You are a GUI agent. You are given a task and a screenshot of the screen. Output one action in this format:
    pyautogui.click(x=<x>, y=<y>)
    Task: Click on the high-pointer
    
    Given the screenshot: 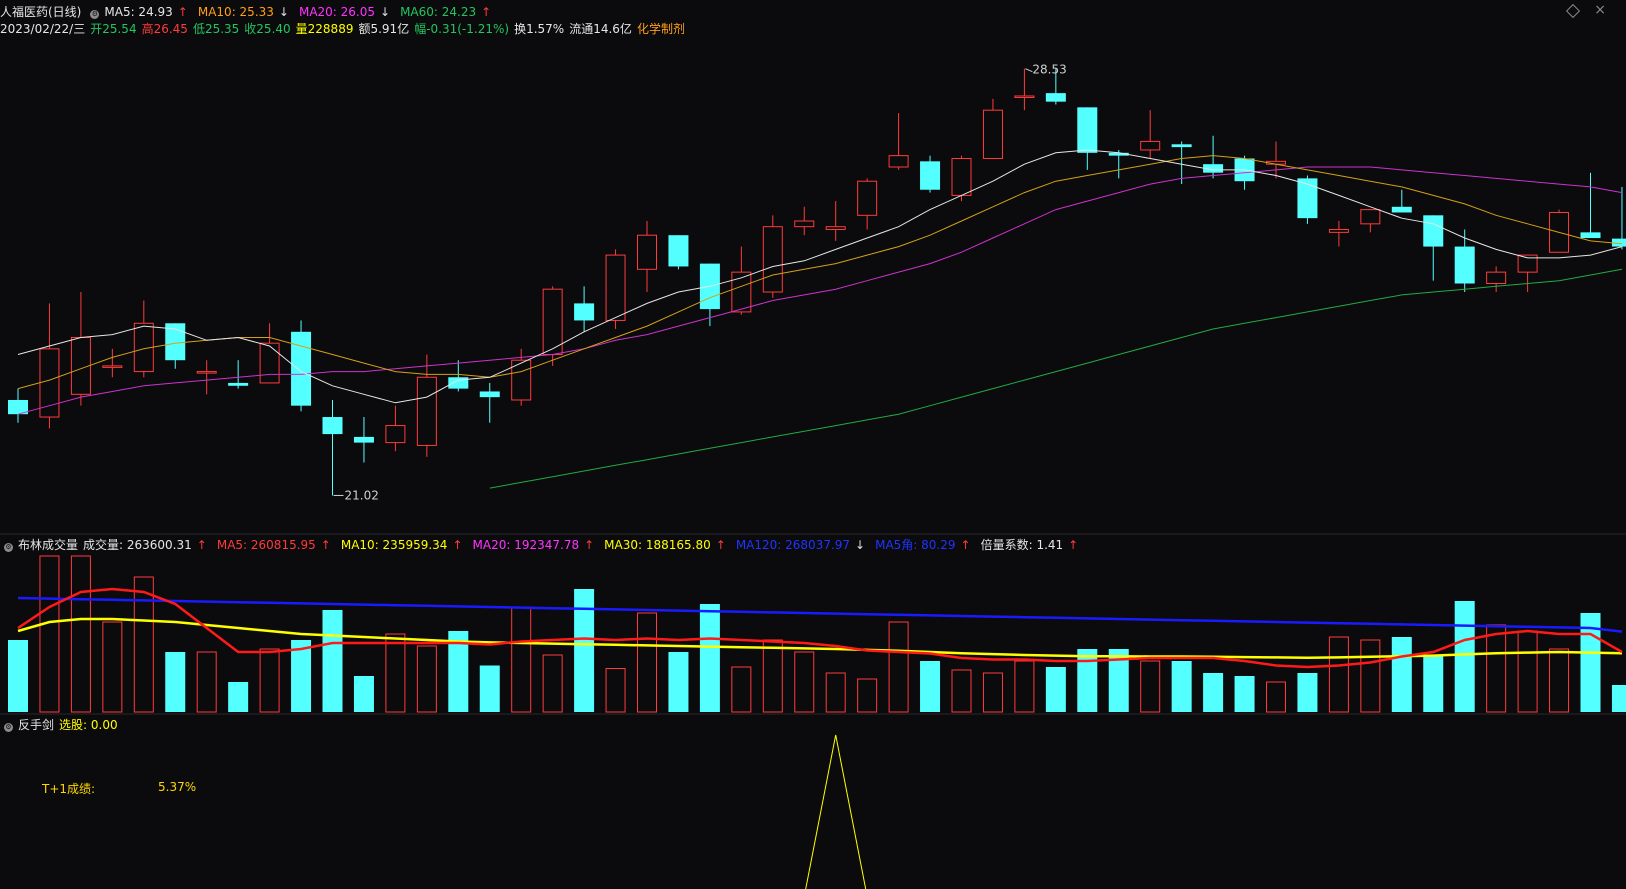 What is the action you would take?
    pyautogui.click(x=1029, y=70)
    